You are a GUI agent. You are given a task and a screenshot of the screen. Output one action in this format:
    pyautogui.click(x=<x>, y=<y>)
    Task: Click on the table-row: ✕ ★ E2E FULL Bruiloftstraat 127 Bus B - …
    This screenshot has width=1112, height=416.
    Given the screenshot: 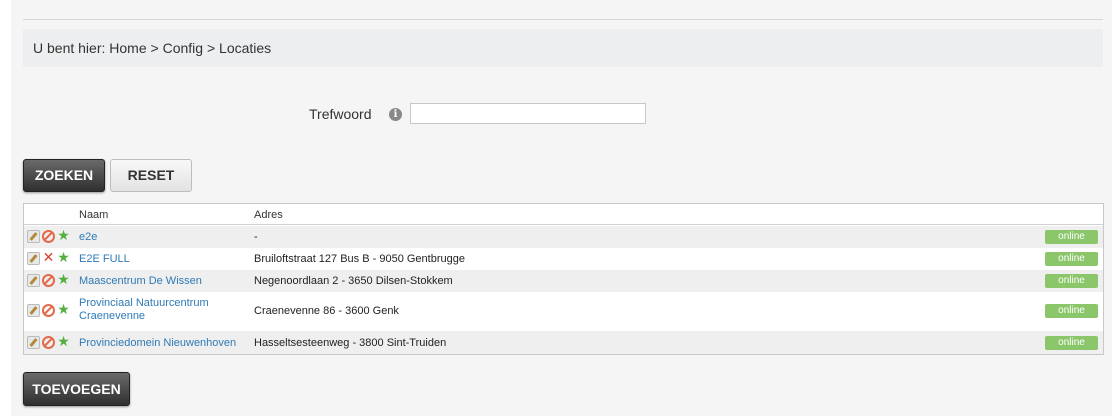 What is the action you would take?
    pyautogui.click(x=563, y=259)
    